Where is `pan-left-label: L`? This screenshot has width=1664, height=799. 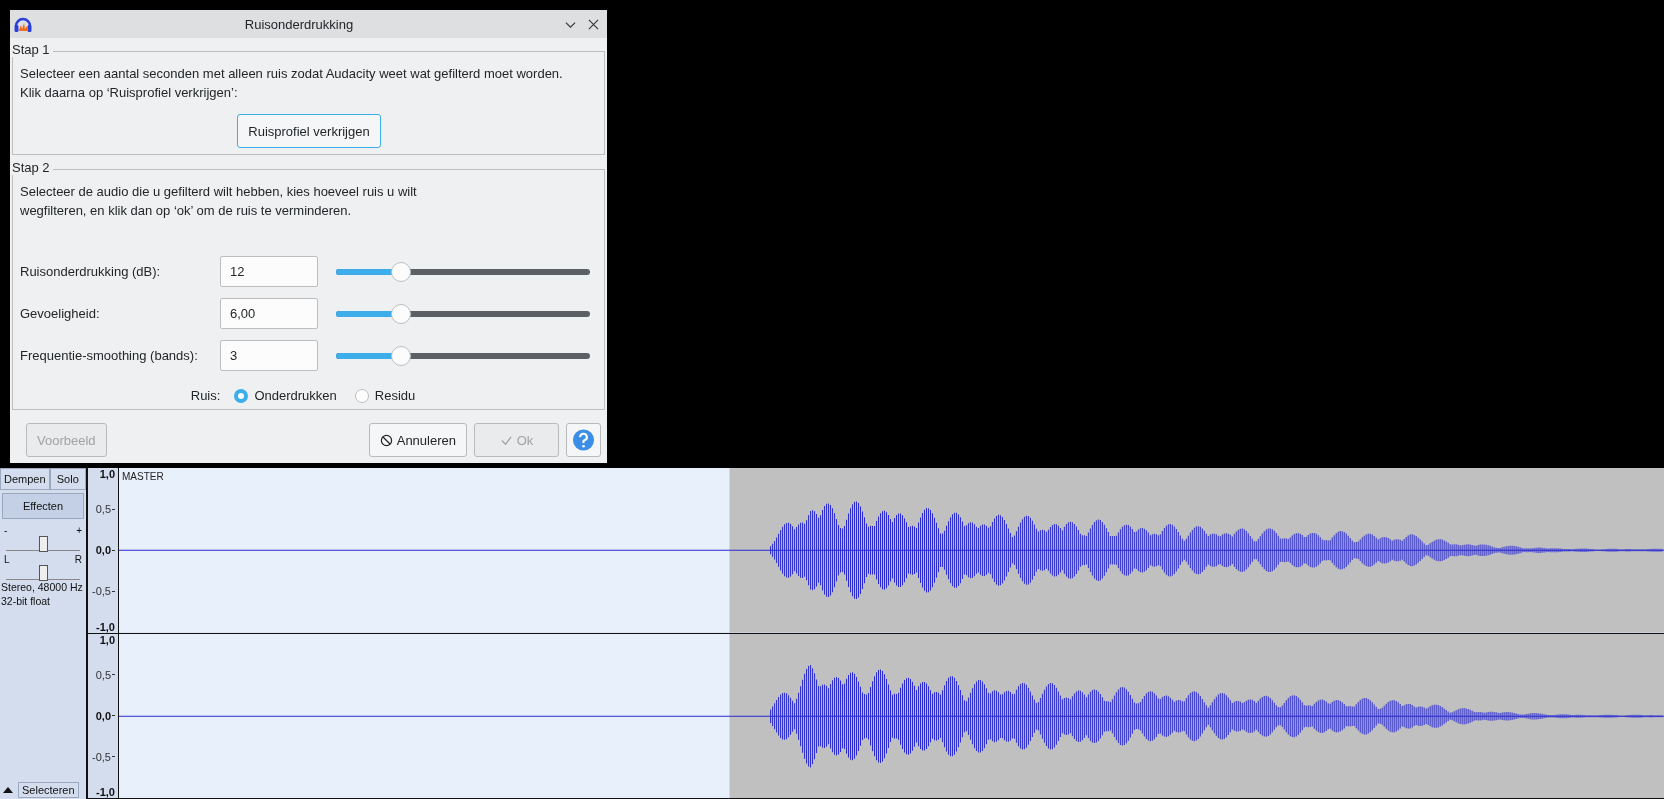 pan-left-label: L is located at coordinates (7, 560).